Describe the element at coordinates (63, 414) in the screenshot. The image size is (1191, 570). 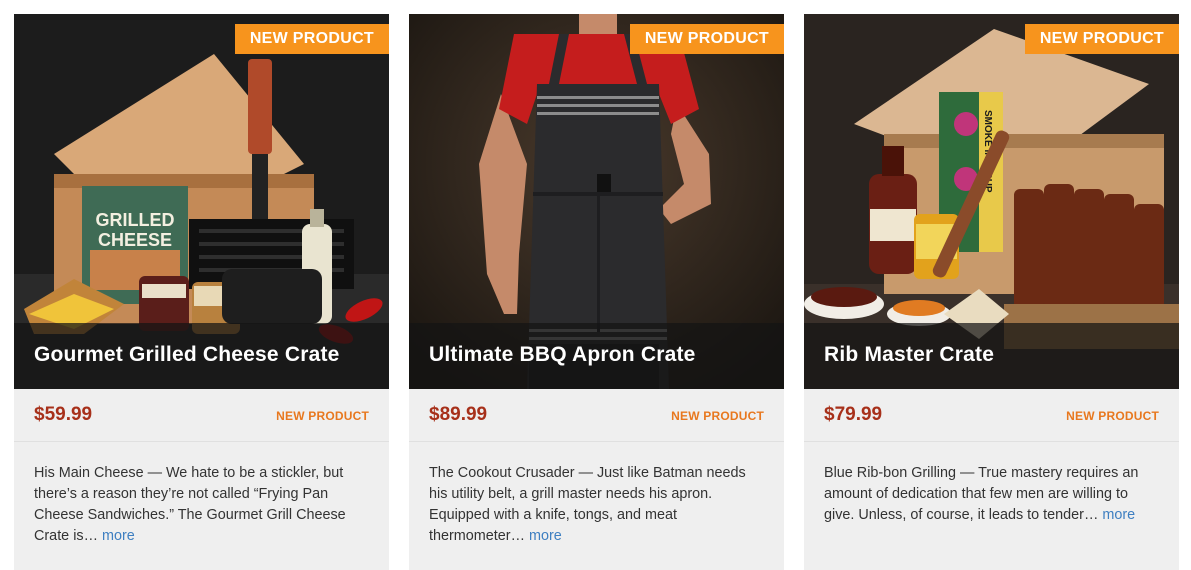
I see `product-price: $59.99` at that location.